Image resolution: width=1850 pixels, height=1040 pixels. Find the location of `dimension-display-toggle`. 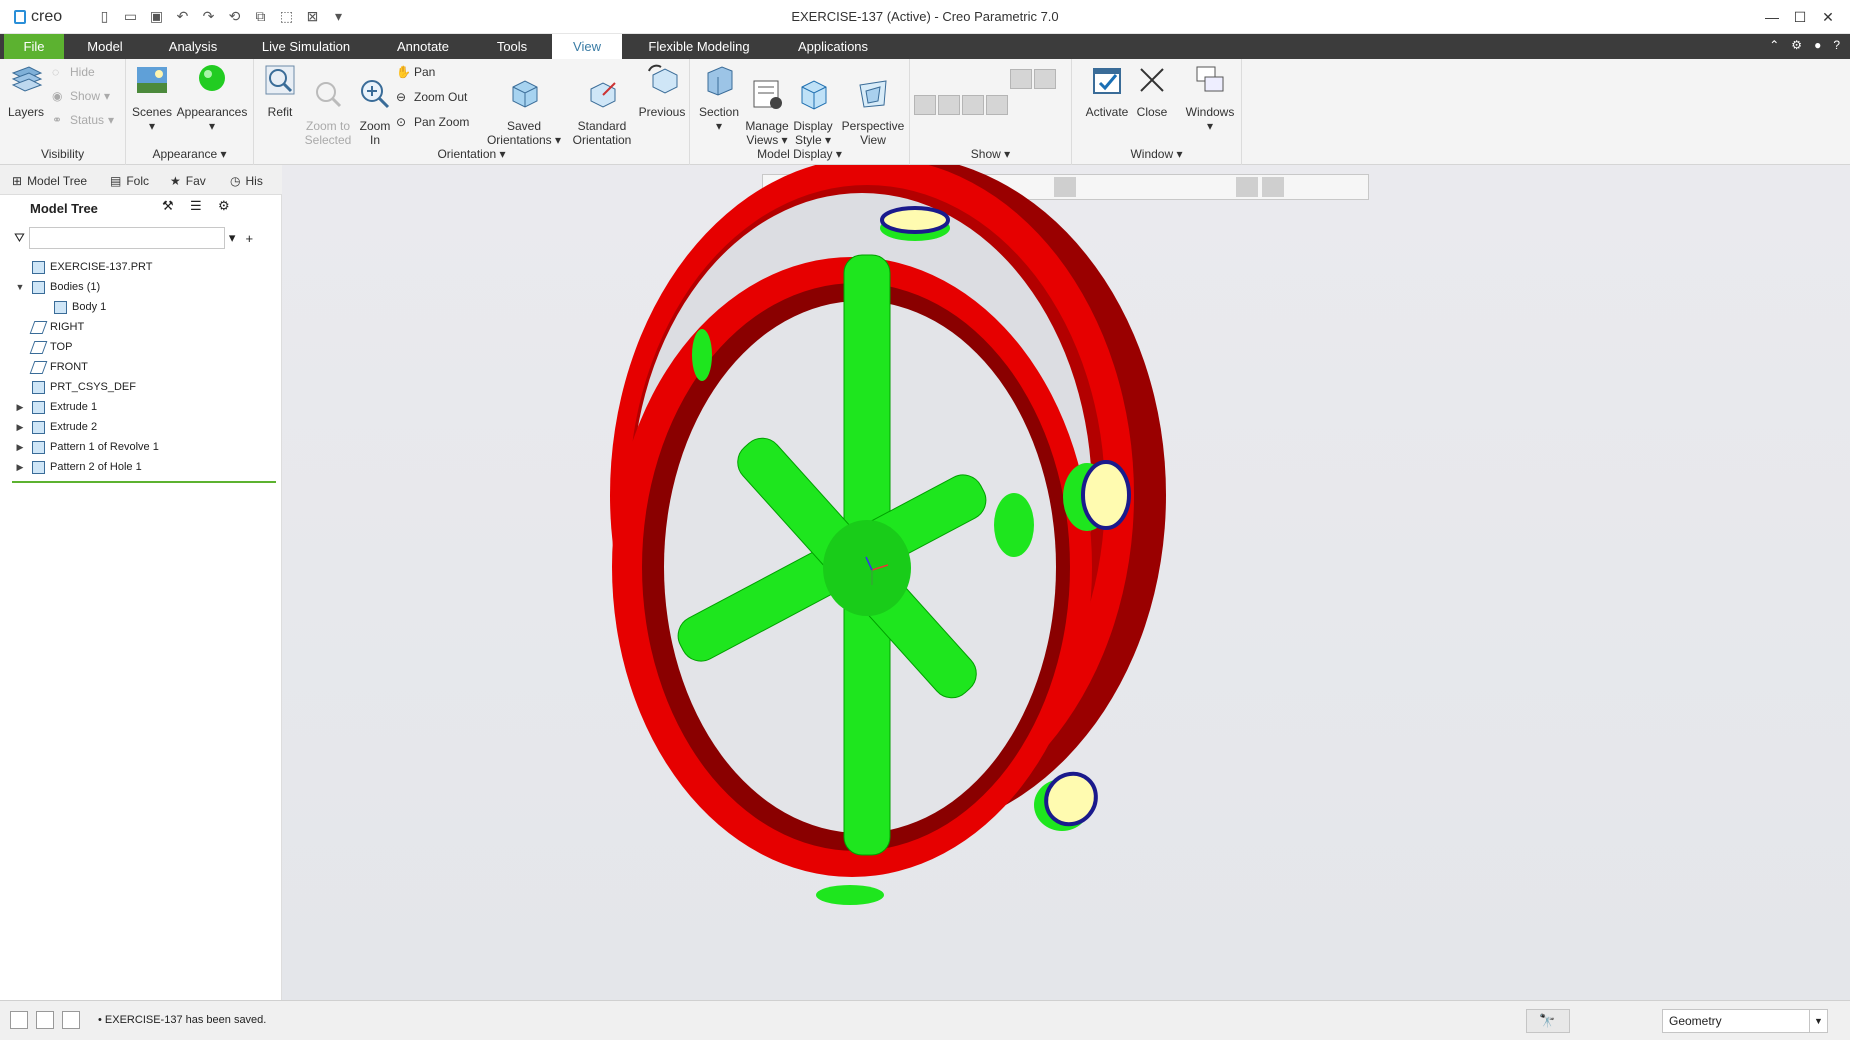

dimension-display-toggle is located at coordinates (1045, 79).